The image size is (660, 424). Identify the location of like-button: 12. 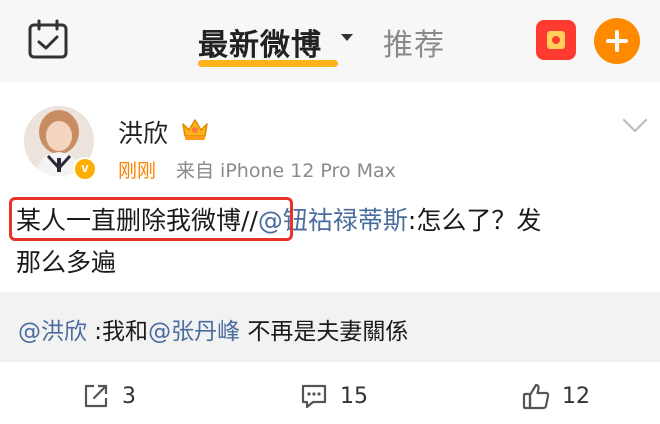
(555, 396).